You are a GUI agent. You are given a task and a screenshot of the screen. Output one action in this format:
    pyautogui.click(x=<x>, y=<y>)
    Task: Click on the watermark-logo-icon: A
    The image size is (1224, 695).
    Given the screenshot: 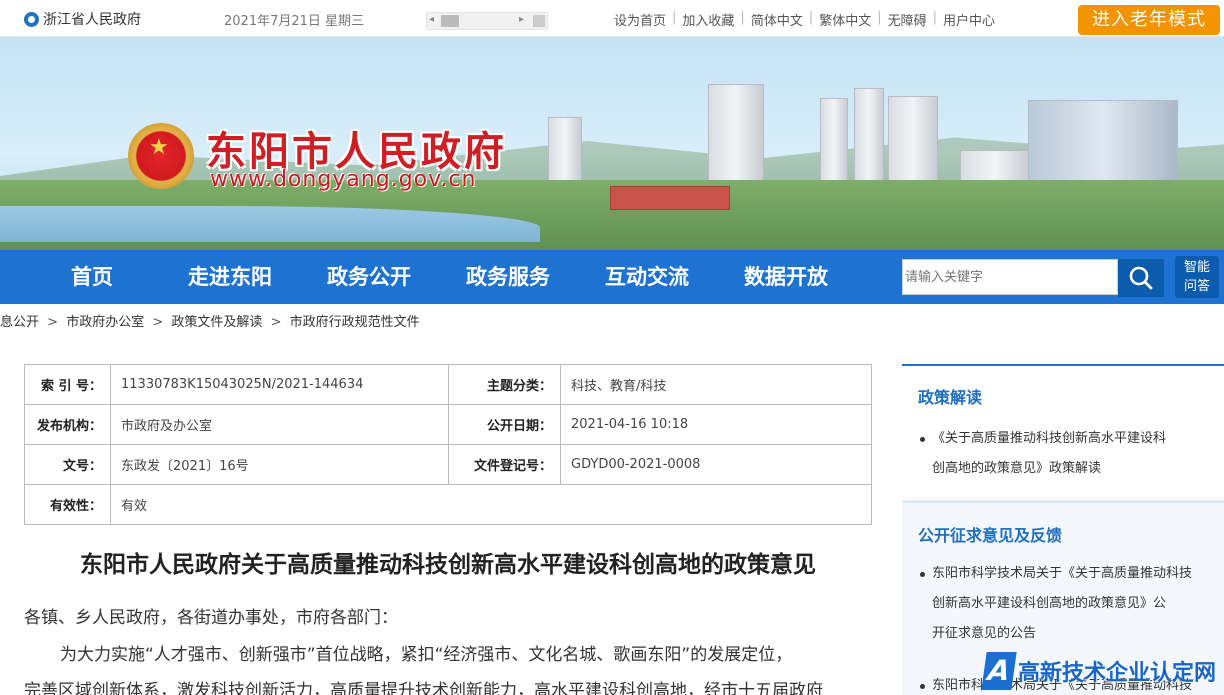 What is the action you would take?
    pyautogui.click(x=999, y=670)
    